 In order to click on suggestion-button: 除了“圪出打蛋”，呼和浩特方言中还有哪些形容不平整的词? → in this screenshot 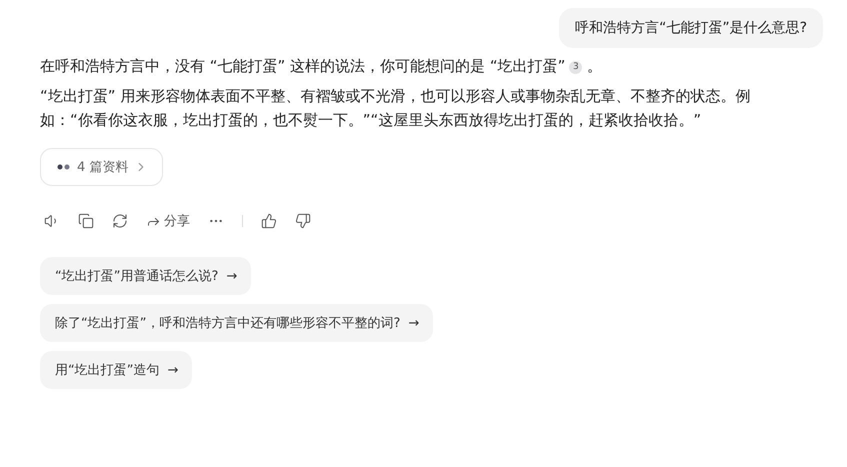, I will do `click(237, 323)`.